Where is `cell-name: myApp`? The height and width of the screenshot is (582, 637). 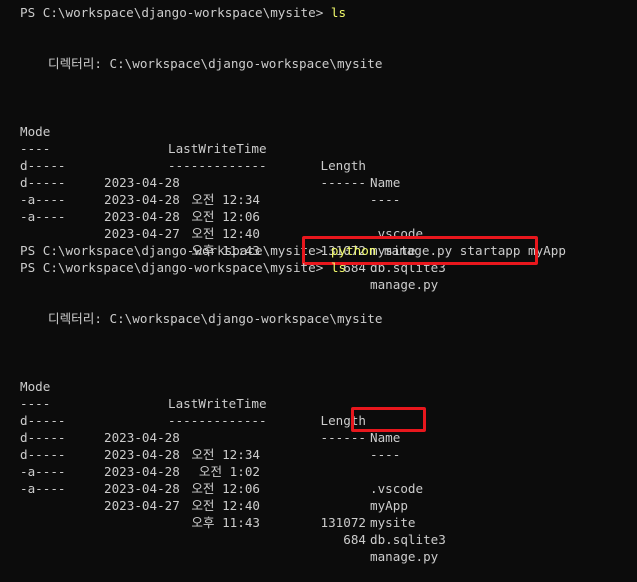
cell-name: myApp is located at coordinates (389, 505).